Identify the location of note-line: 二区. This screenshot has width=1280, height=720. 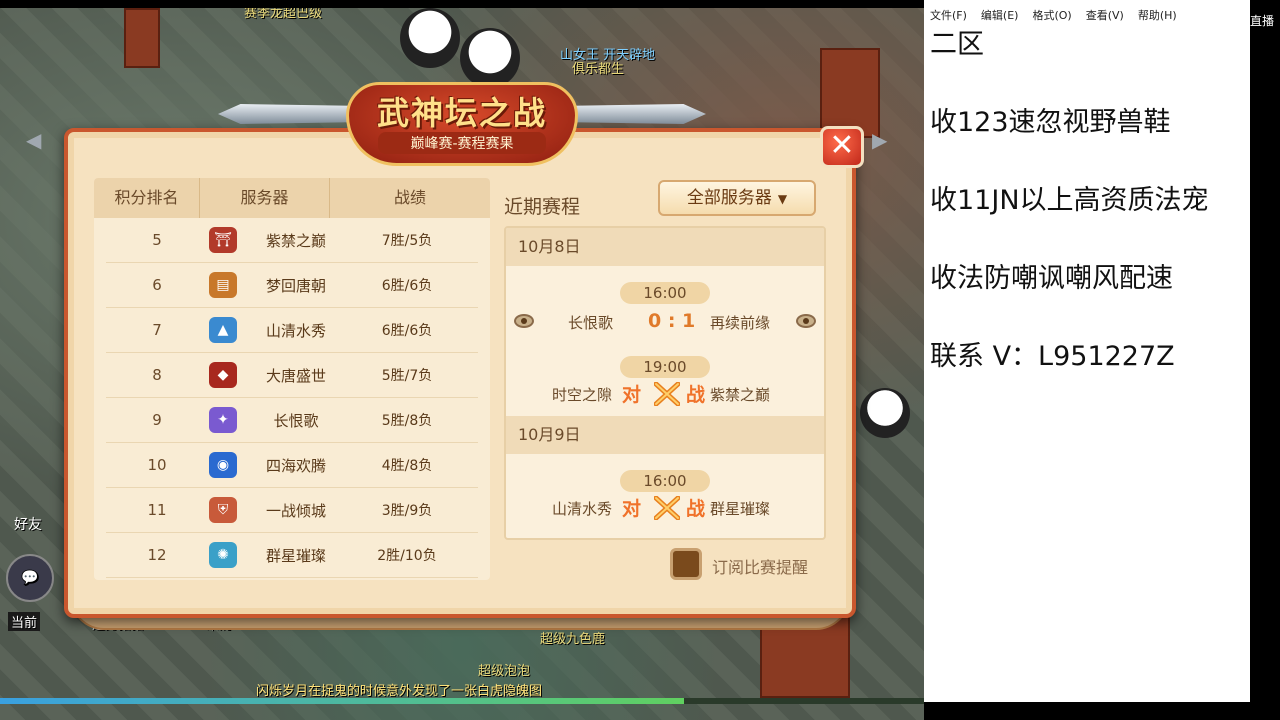
(957, 44).